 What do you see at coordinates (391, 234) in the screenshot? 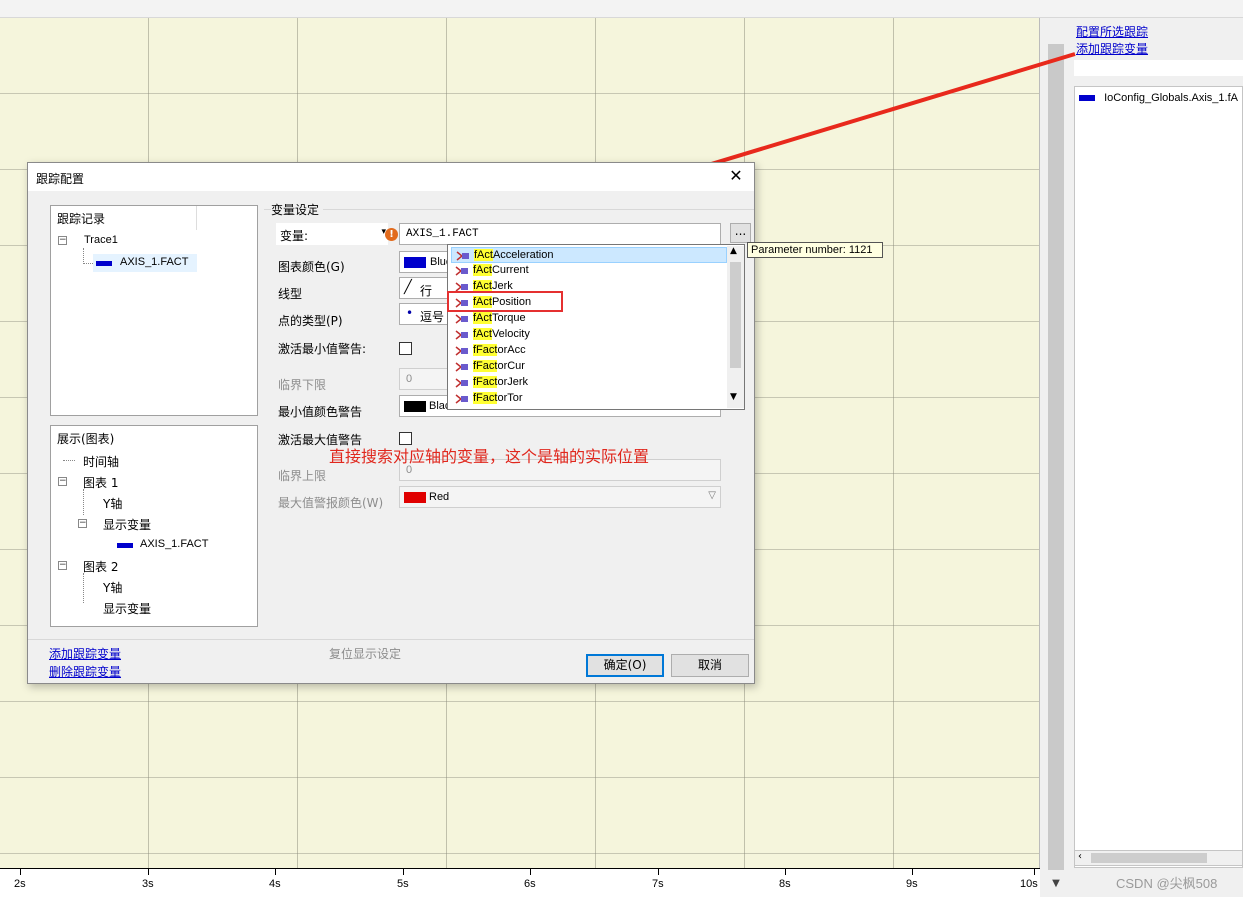
I see `warning-icon: !` at bounding box center [391, 234].